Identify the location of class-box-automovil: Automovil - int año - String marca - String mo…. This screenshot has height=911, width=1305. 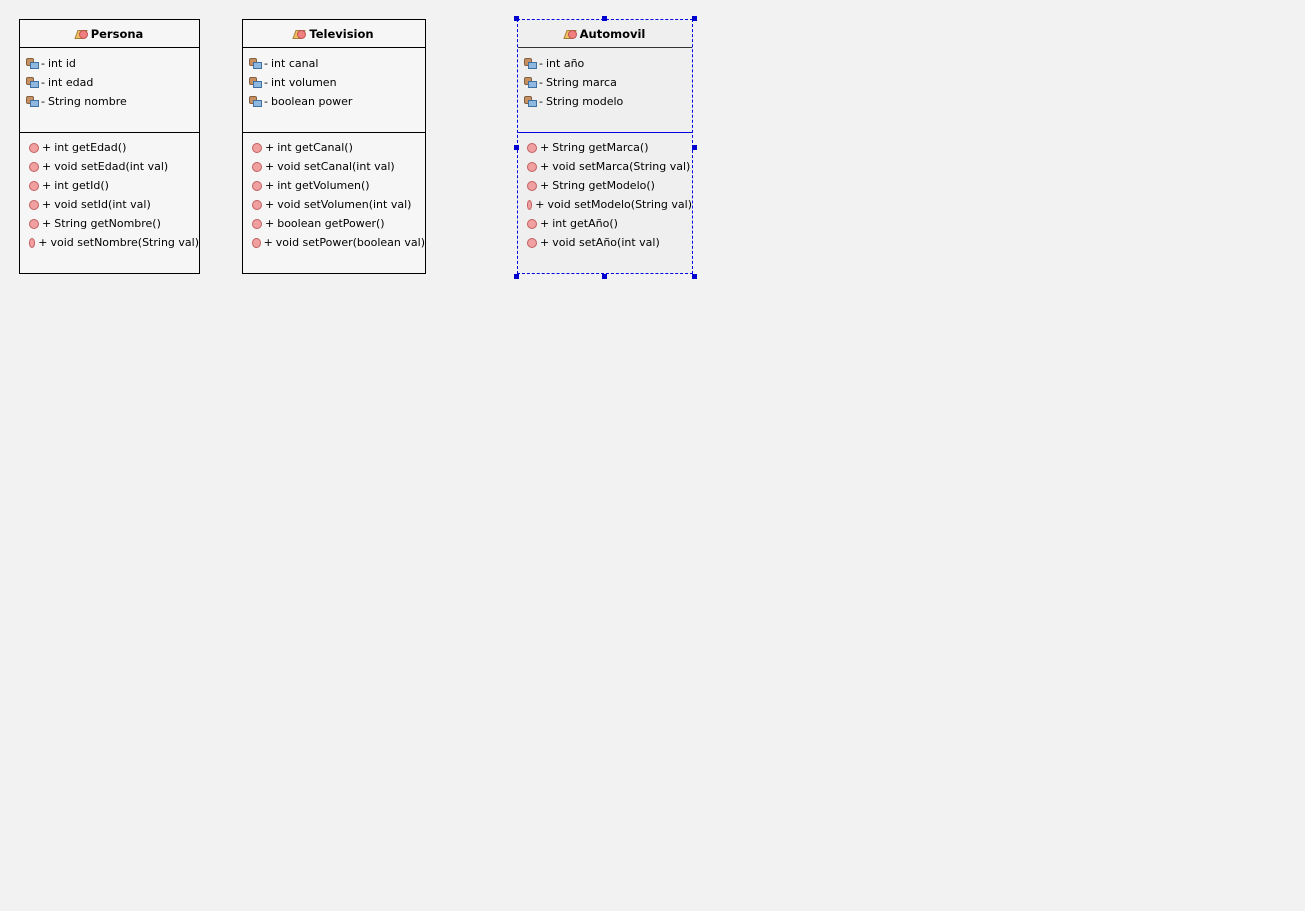
(605, 146).